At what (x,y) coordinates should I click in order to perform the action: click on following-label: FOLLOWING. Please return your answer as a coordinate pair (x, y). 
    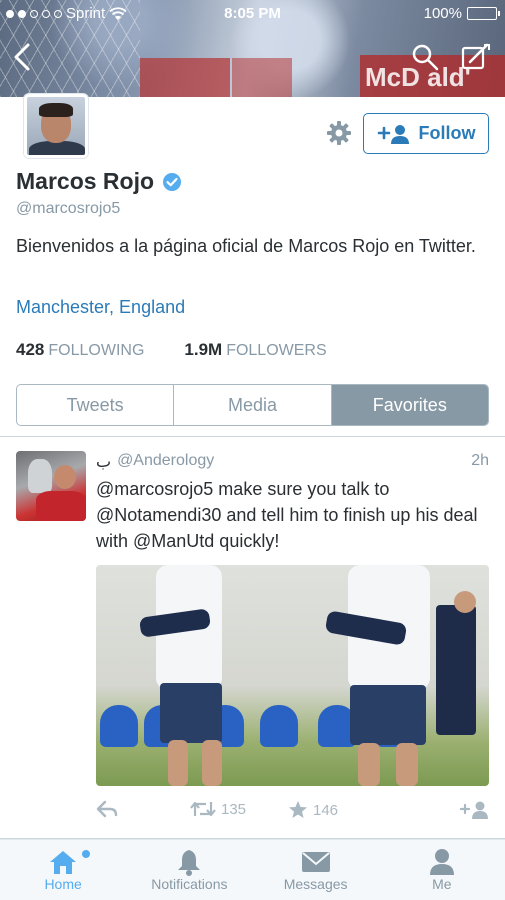
    Looking at the image, I should click on (96, 350).